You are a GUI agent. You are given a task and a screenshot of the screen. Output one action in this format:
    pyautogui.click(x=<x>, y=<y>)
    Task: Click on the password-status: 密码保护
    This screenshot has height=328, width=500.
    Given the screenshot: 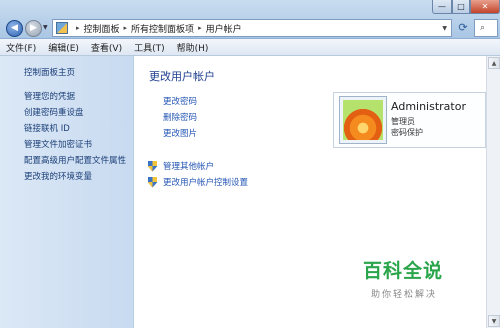 What is the action you would take?
    pyautogui.click(x=407, y=132)
    